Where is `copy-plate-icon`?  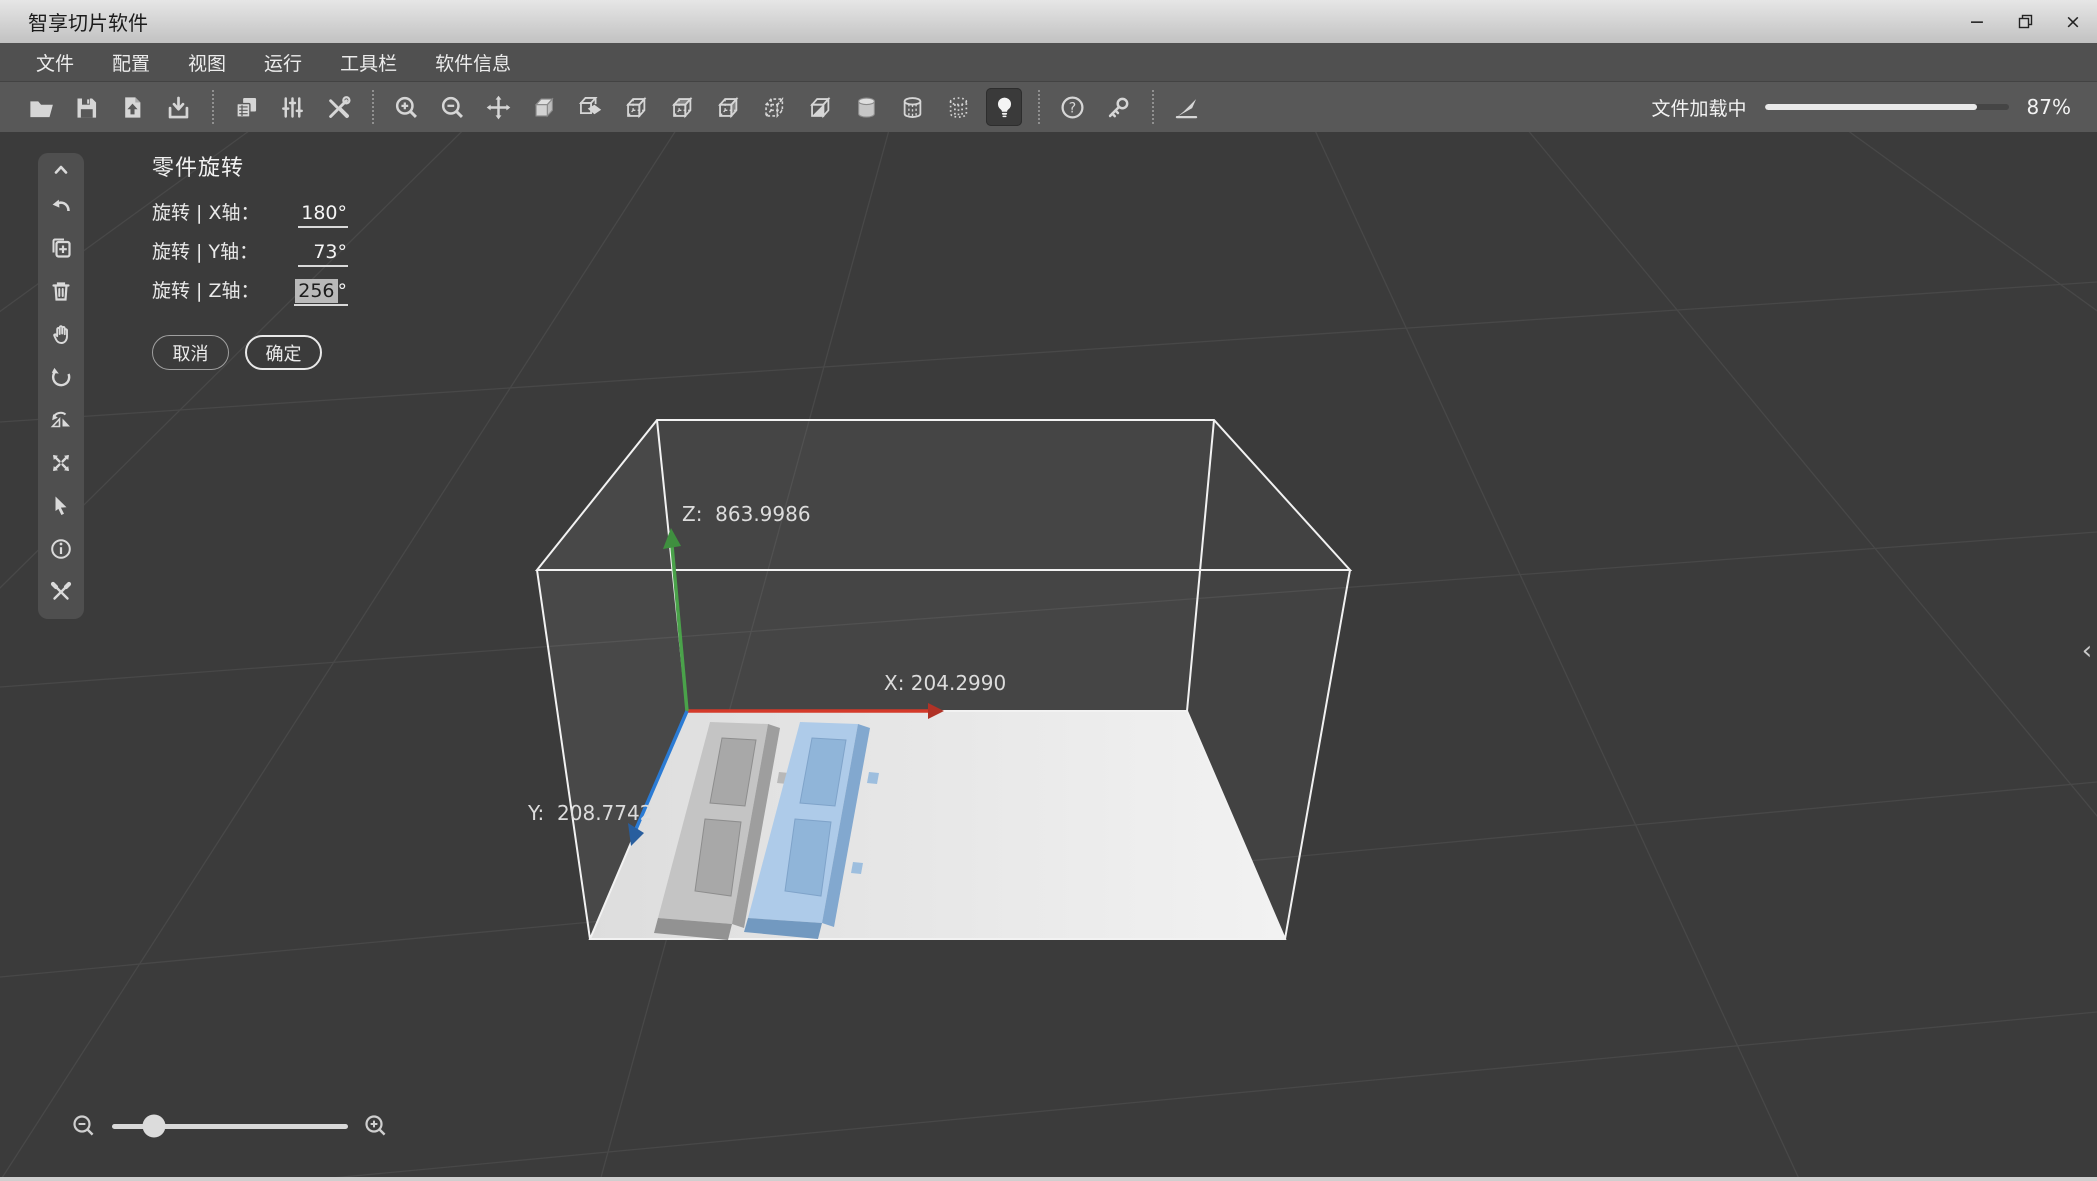 copy-plate-icon is located at coordinates (245, 107).